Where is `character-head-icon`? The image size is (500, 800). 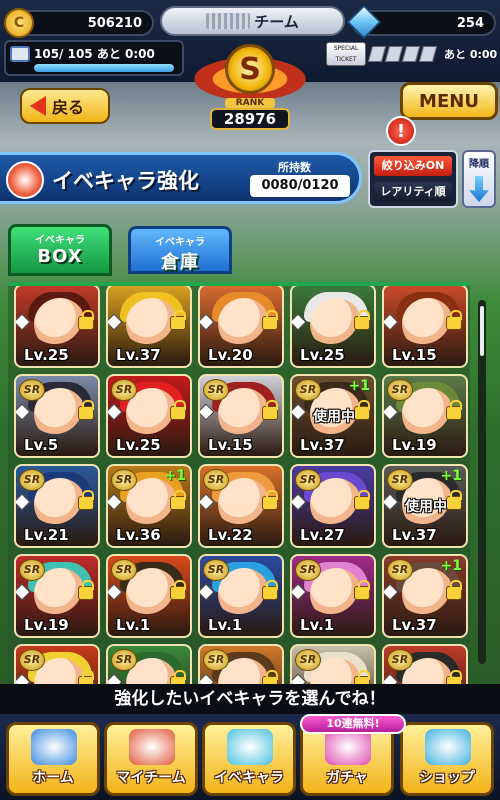 character-head-icon is located at coordinates (25, 180).